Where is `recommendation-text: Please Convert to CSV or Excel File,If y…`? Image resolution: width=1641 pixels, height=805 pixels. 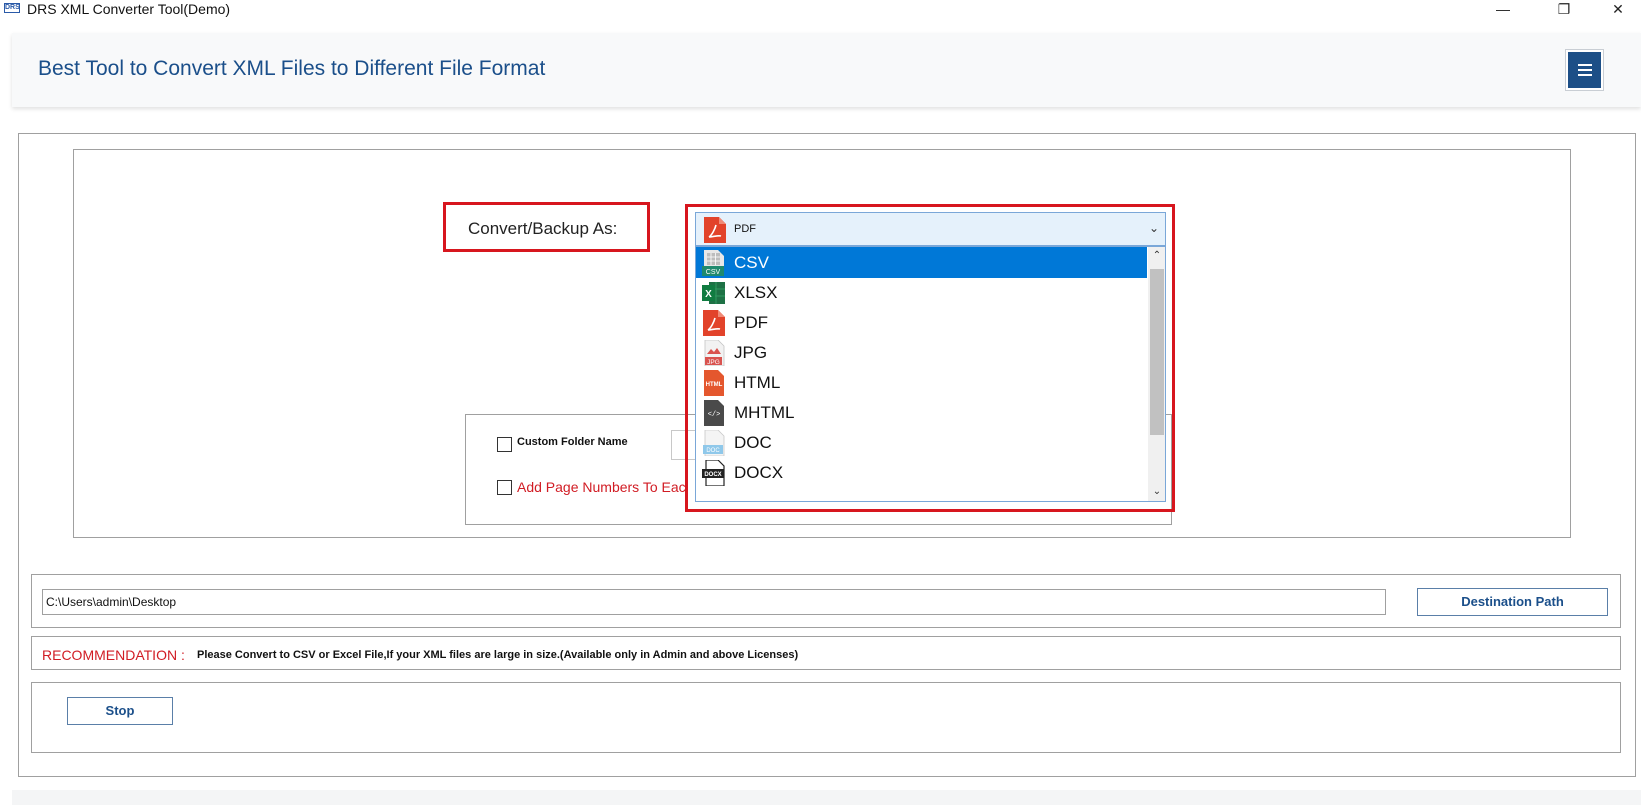 recommendation-text: Please Convert to CSV or Excel File,If y… is located at coordinates (498, 655).